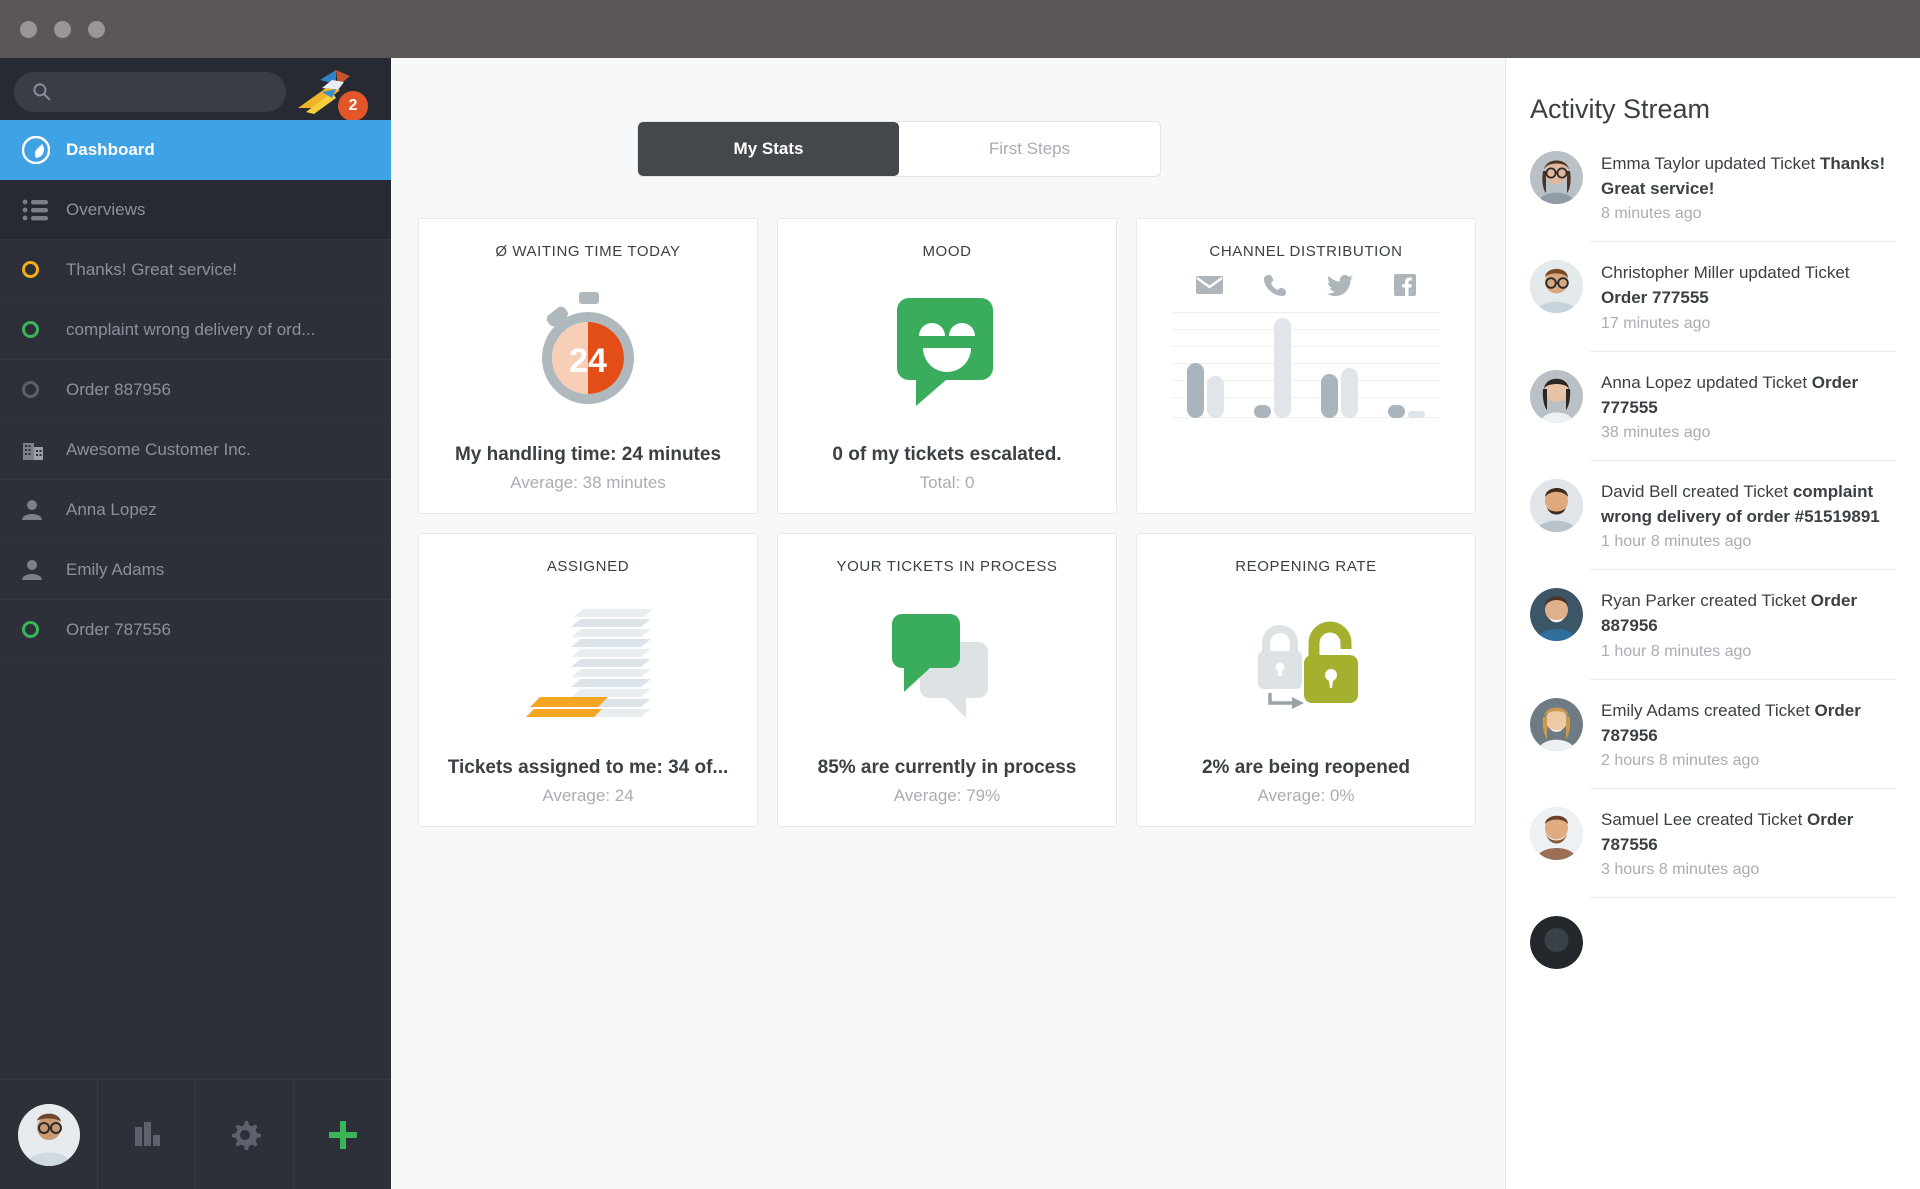 This screenshot has width=1920, height=1189. I want to click on minimize-button, so click(62, 29).